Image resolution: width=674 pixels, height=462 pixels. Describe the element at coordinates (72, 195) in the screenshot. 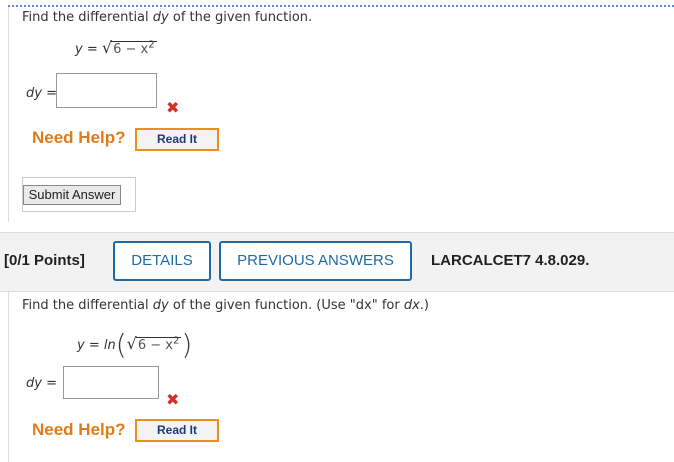

I see `submit-answer-button: Submit Answer` at that location.